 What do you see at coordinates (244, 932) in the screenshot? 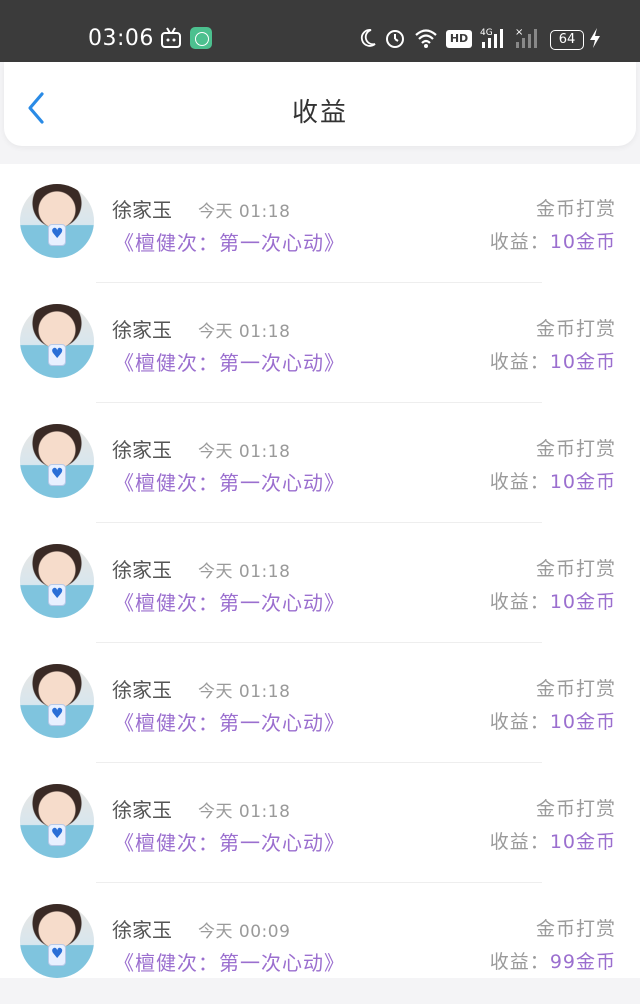
I see `record-time: 今天 00:09` at bounding box center [244, 932].